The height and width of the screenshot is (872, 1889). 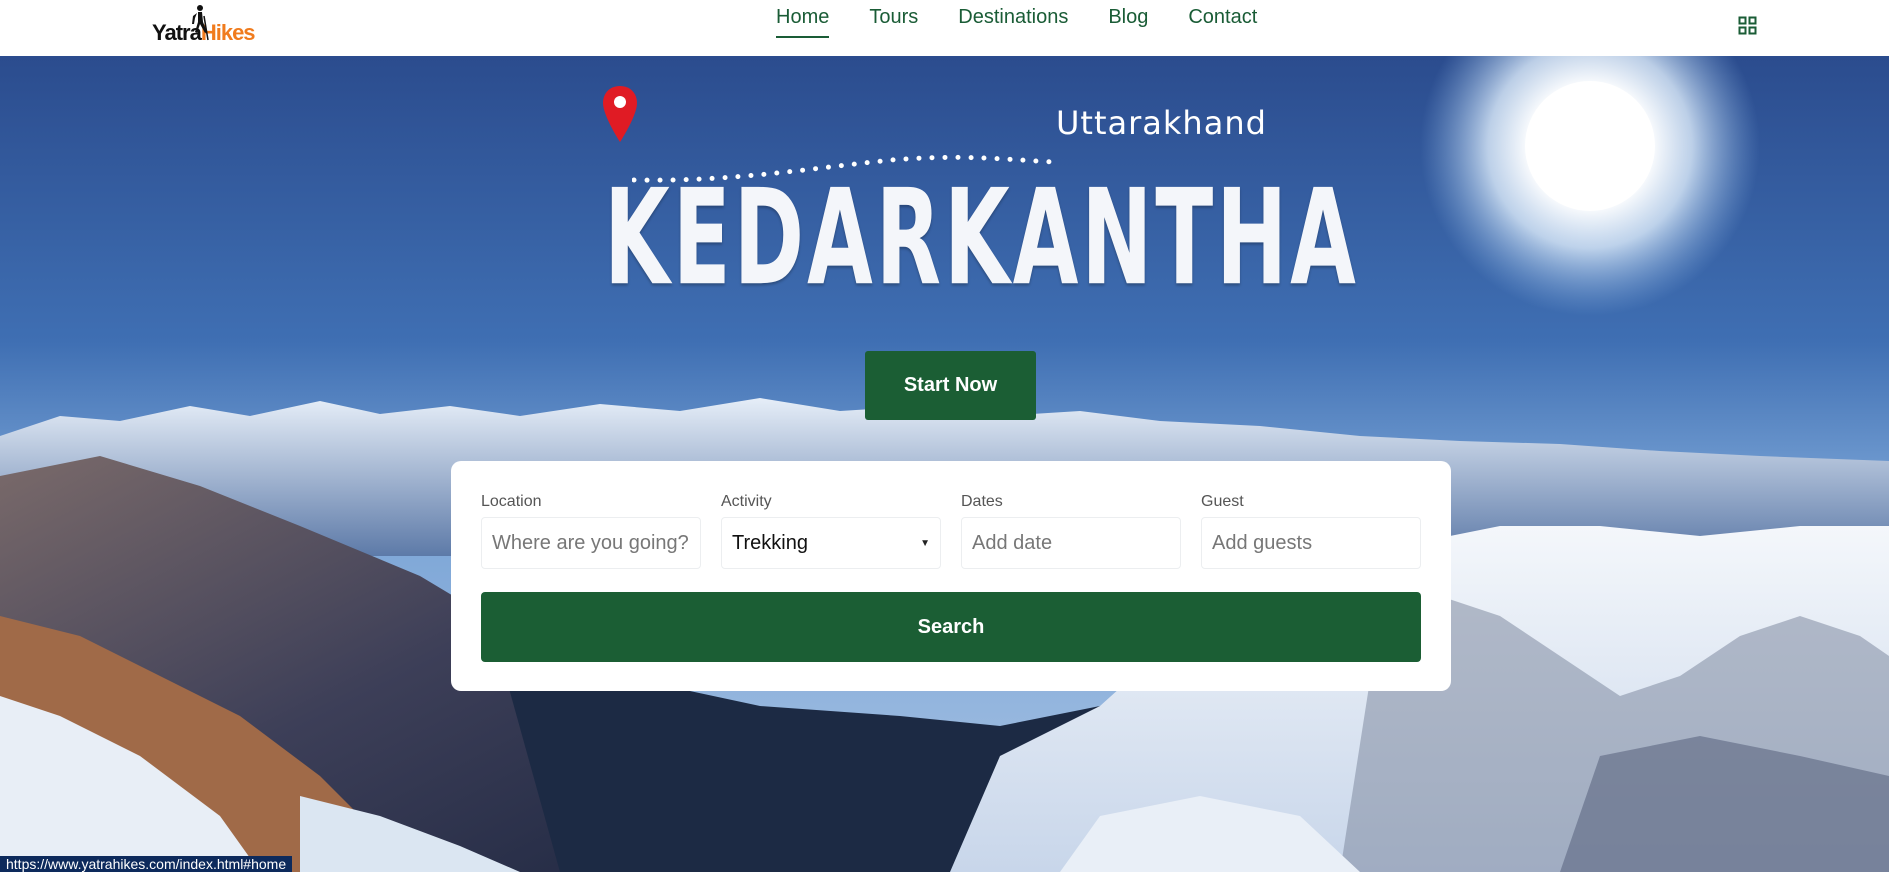 I want to click on grid-icon, so click(x=1747, y=25).